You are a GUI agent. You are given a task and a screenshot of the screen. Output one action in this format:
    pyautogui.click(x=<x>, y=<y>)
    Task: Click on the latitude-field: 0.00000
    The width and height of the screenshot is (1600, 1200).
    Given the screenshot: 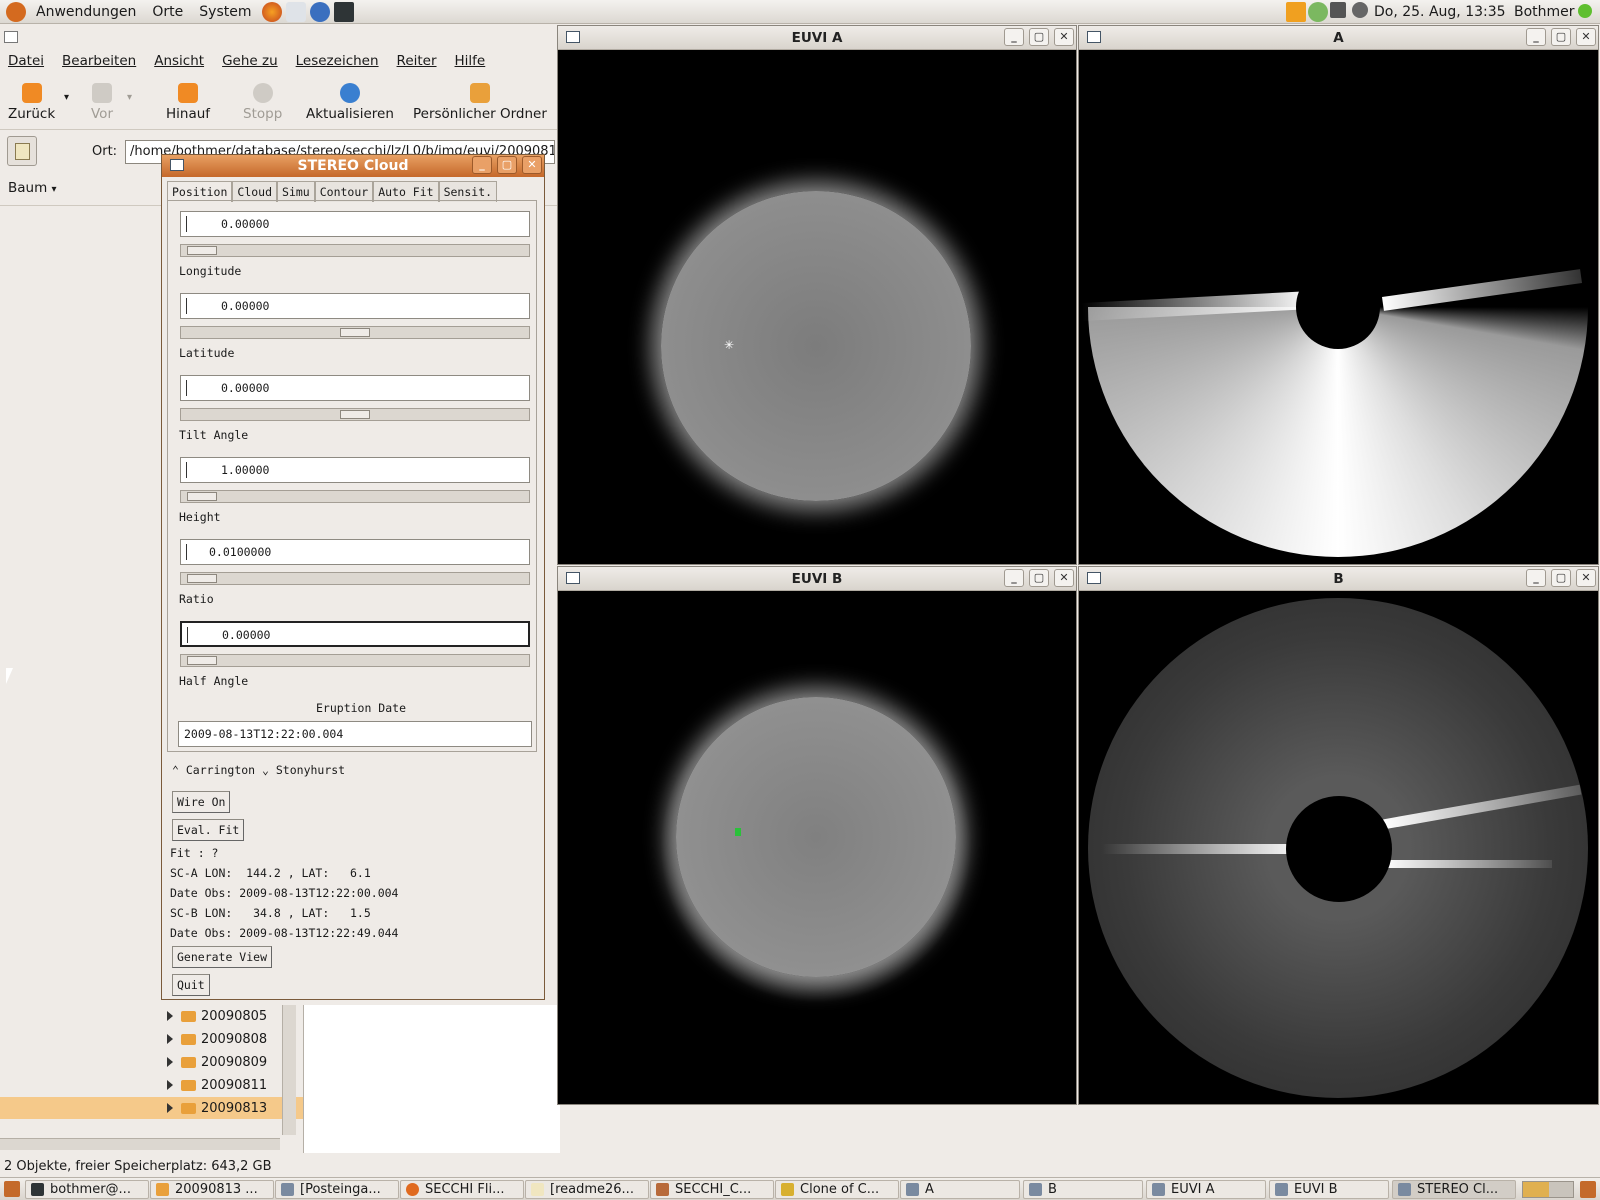 What is the action you would take?
    pyautogui.click(x=355, y=306)
    